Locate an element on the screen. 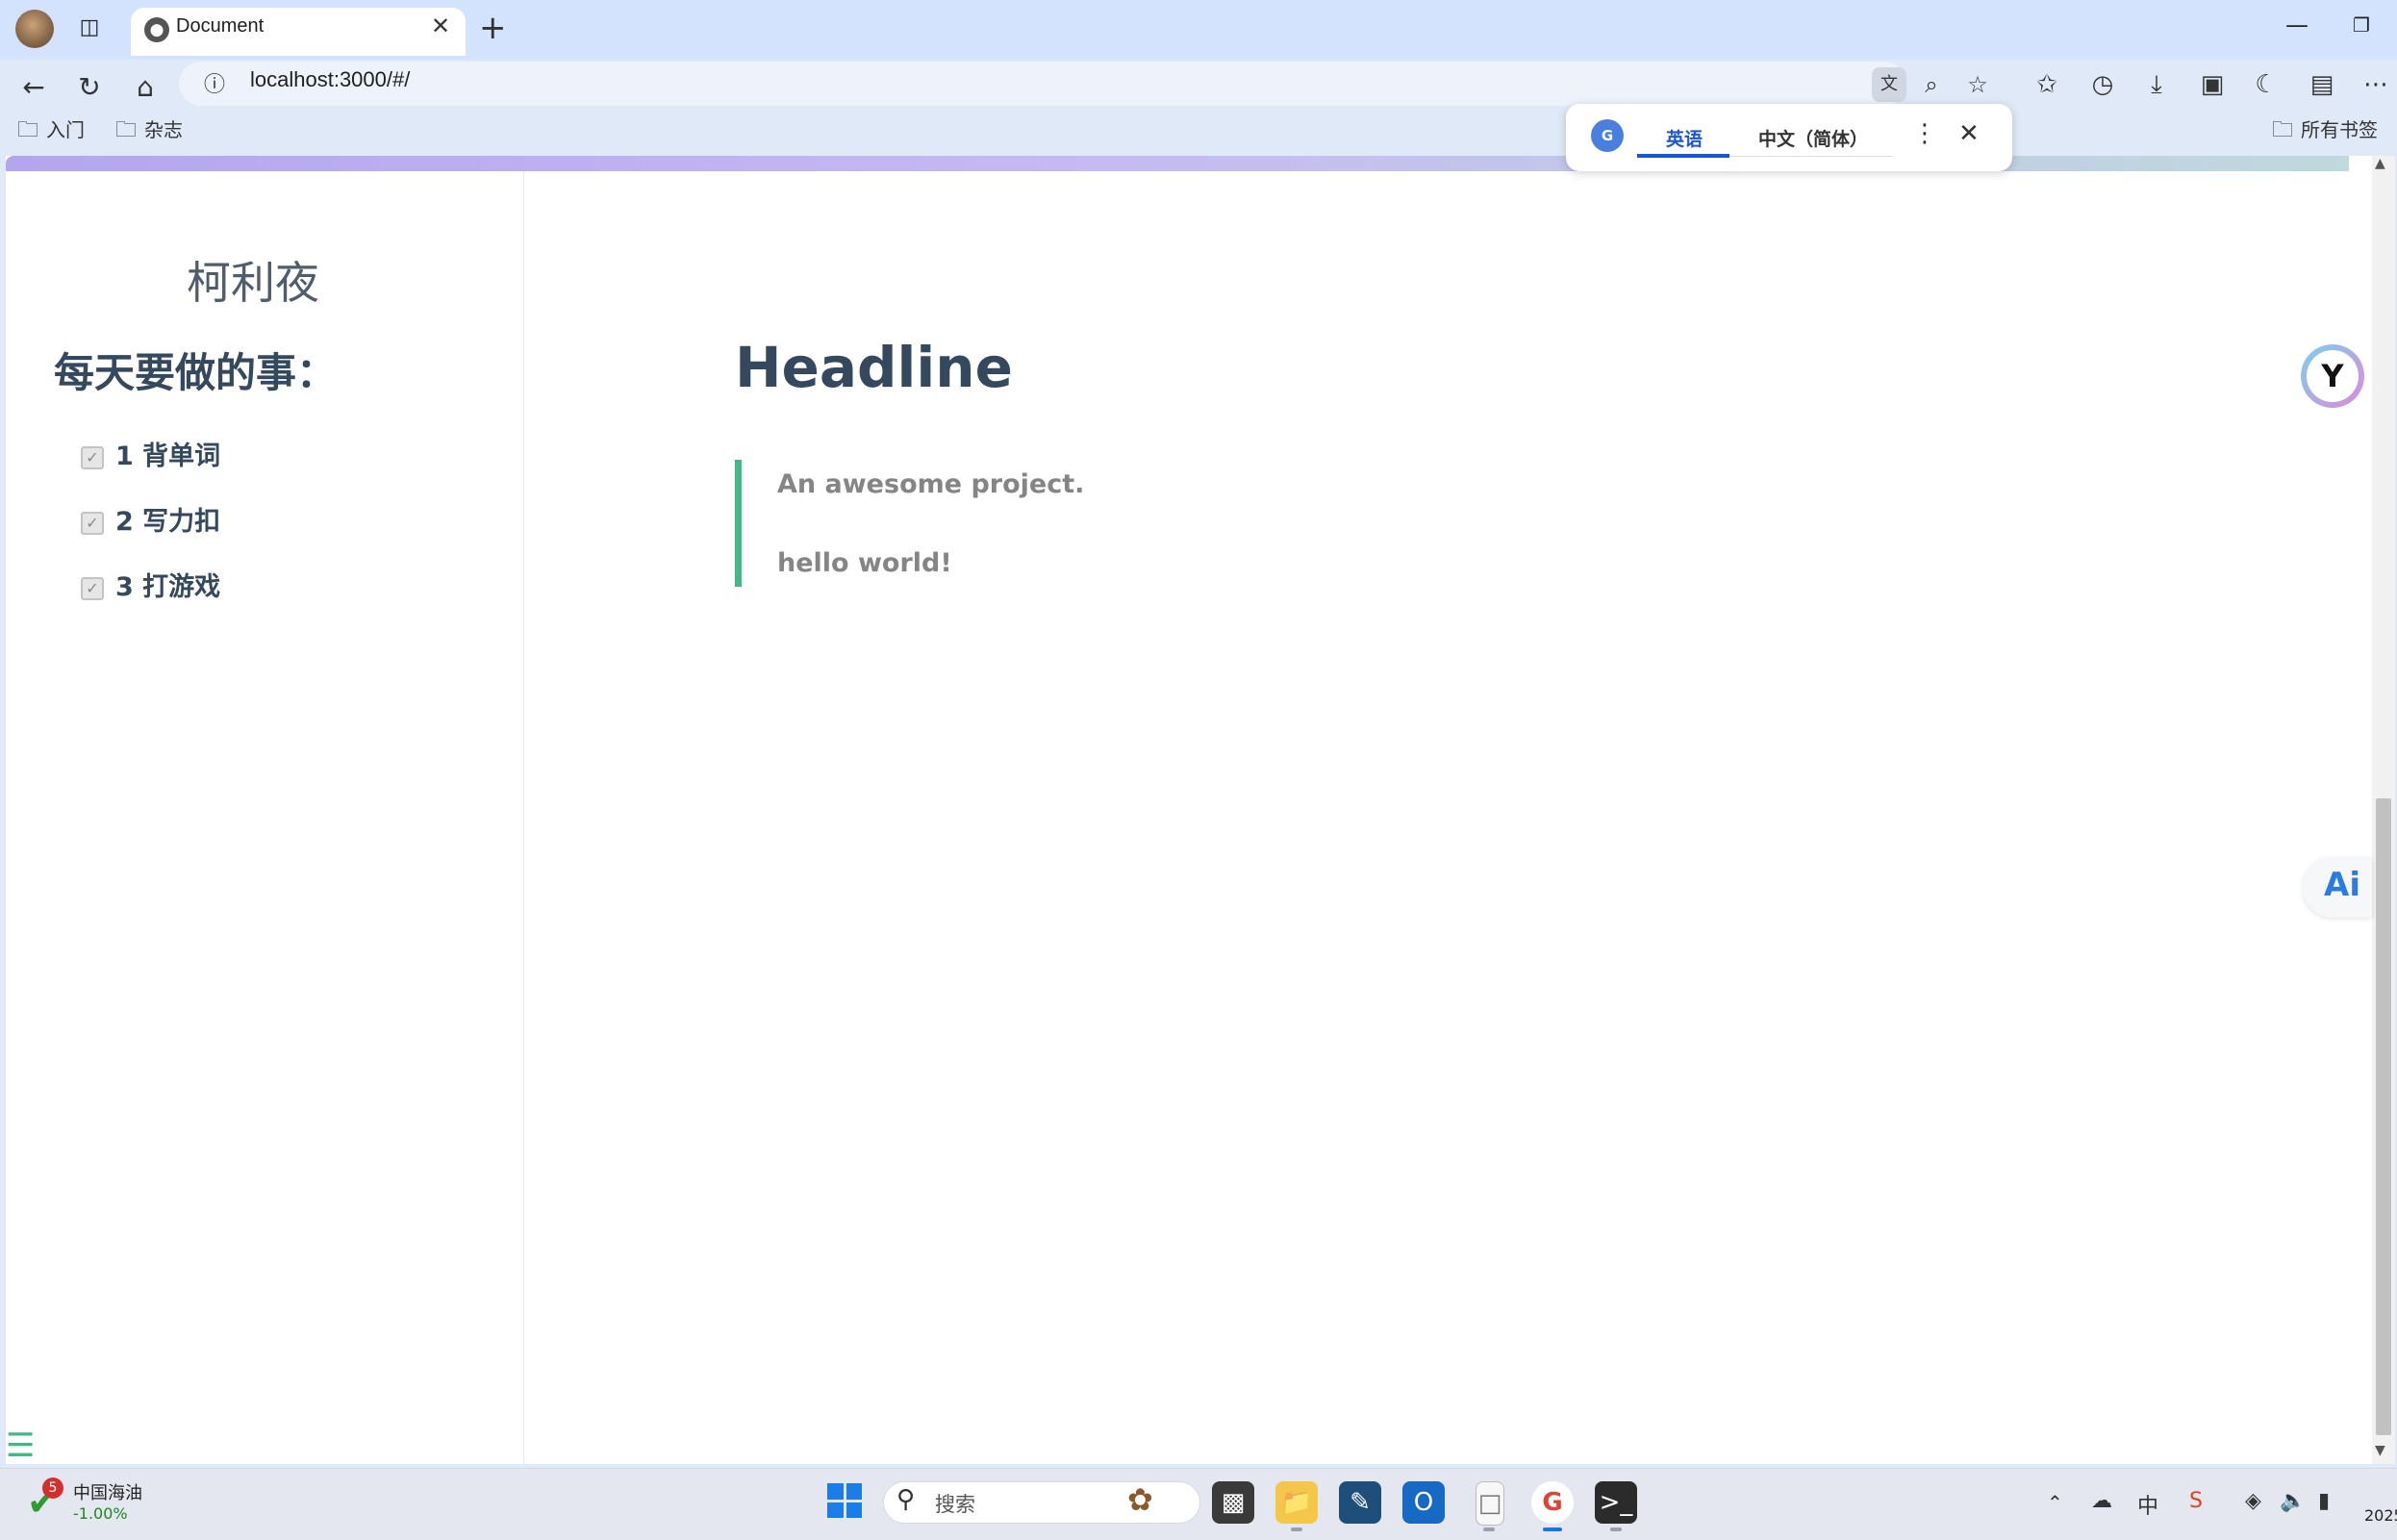 The width and height of the screenshot is (2397, 1540). stock-change: -1.00% is located at coordinates (100, 1513).